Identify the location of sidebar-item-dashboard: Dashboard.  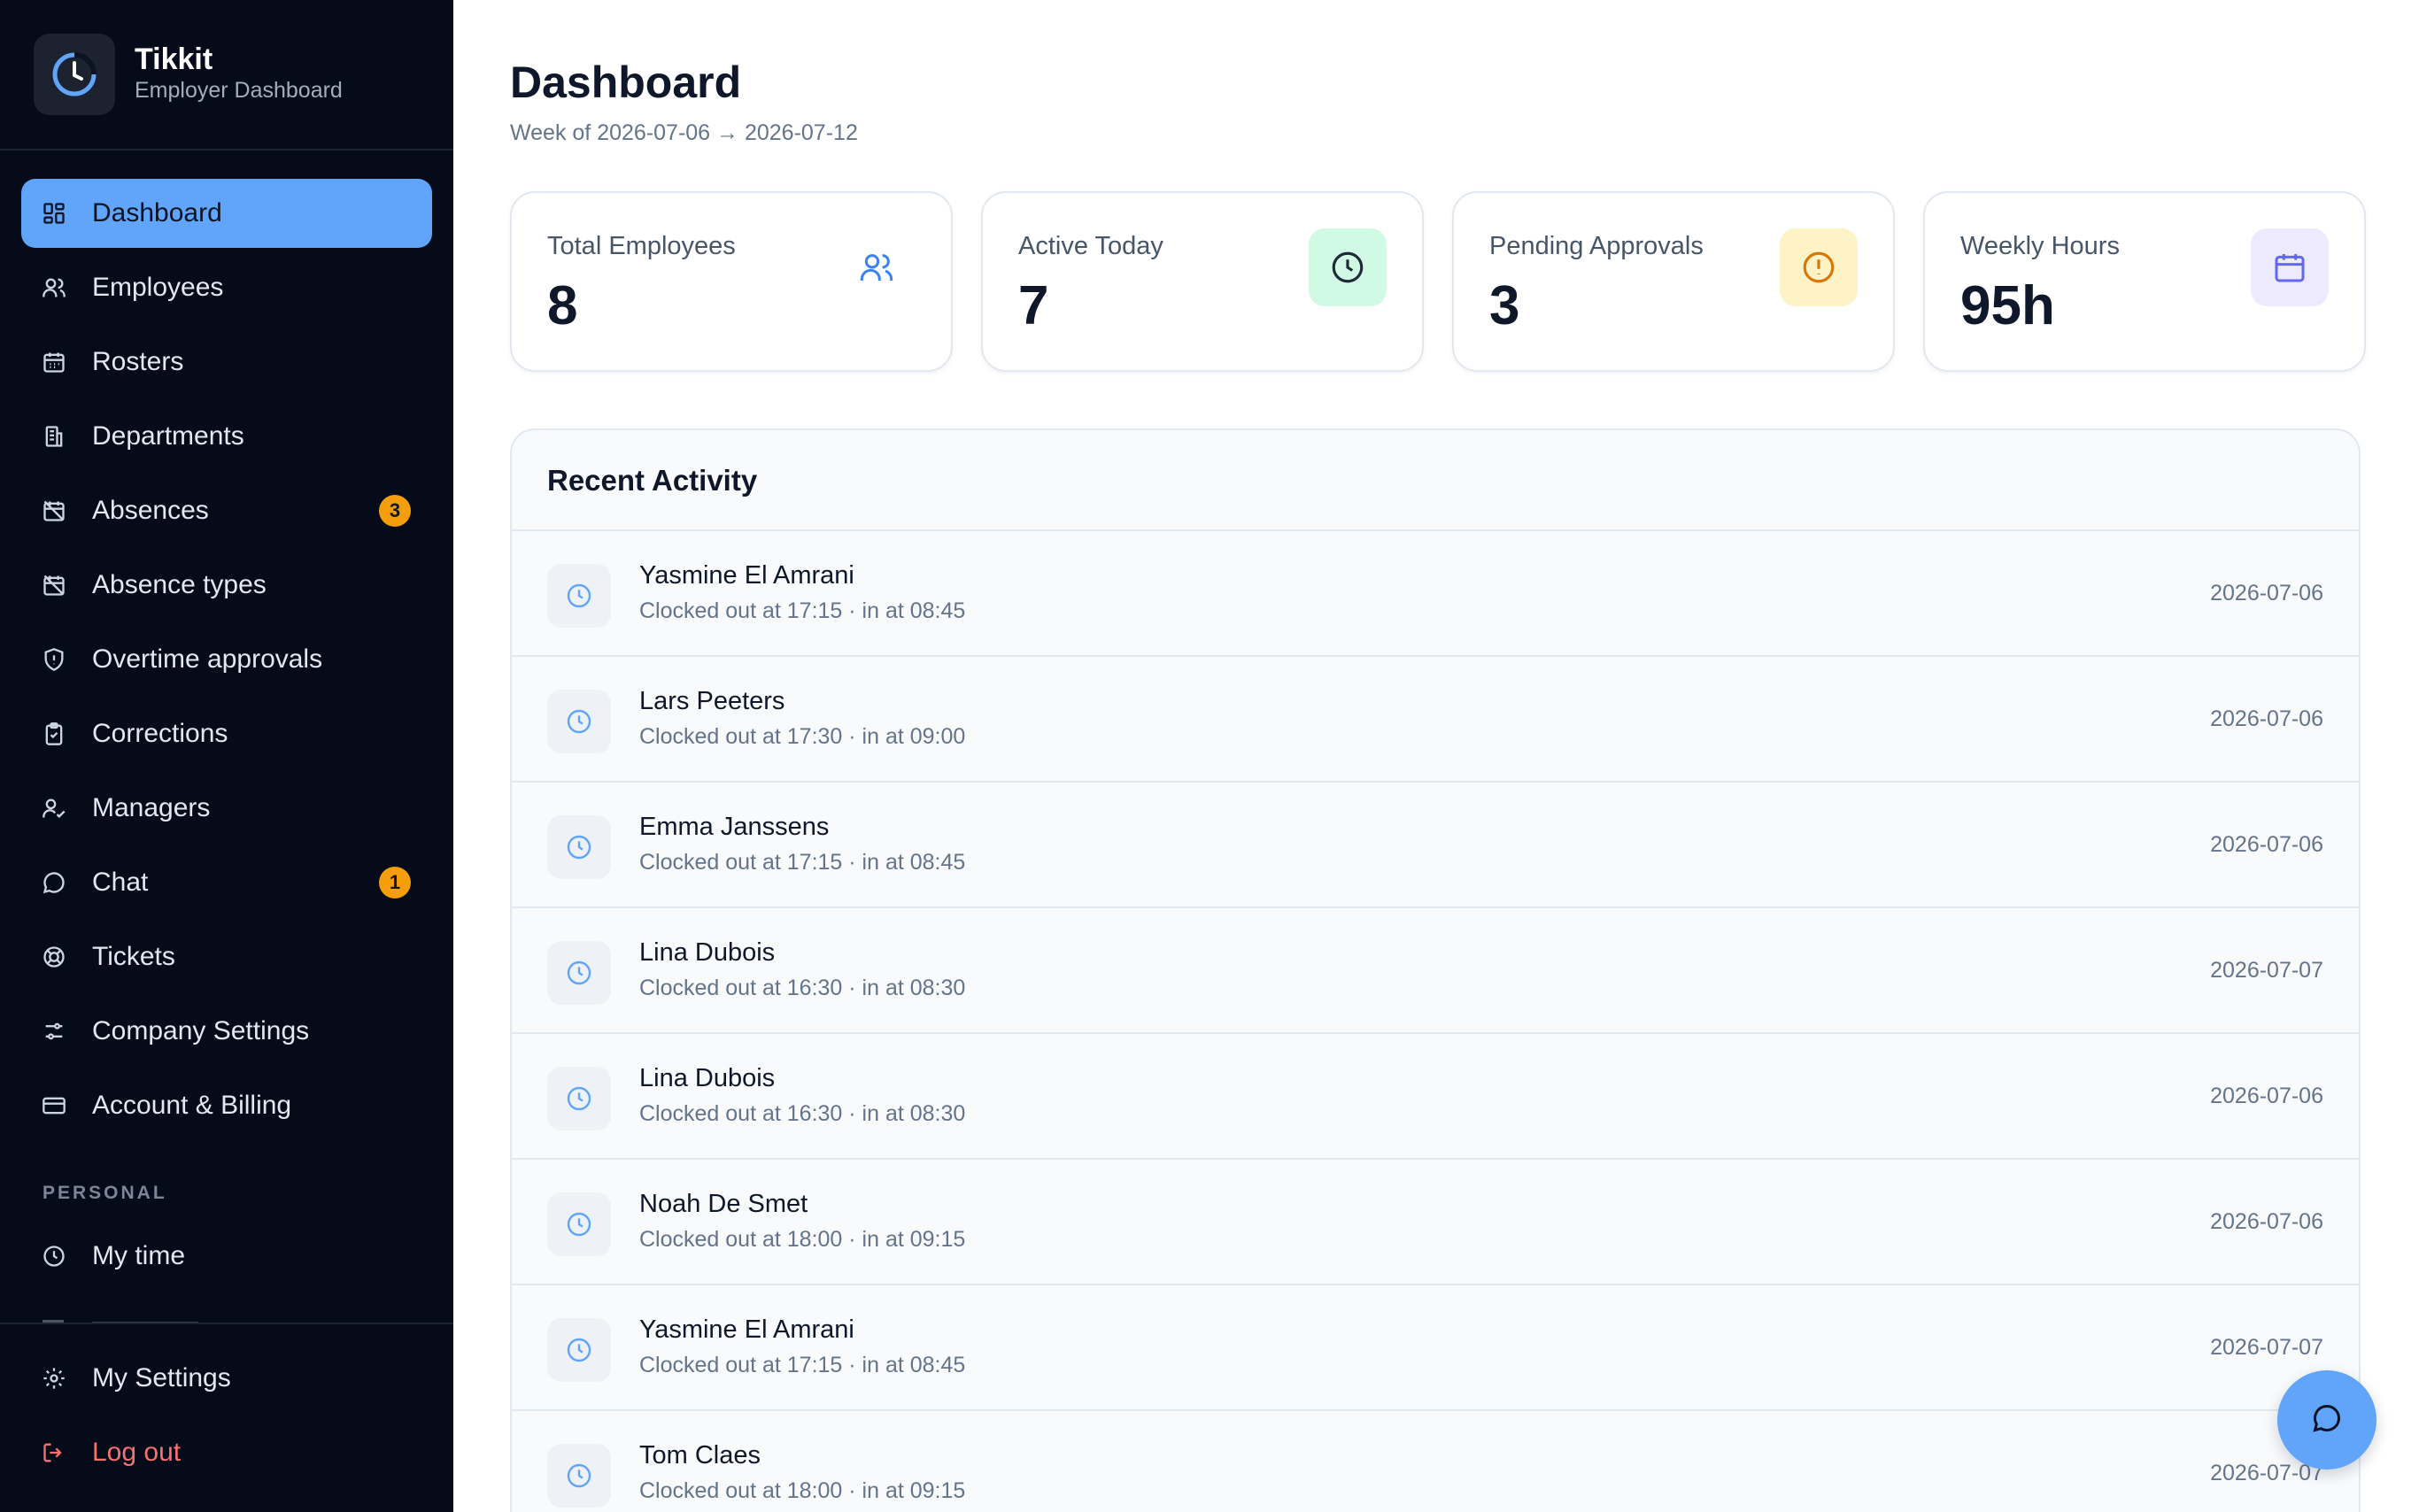
(226, 213).